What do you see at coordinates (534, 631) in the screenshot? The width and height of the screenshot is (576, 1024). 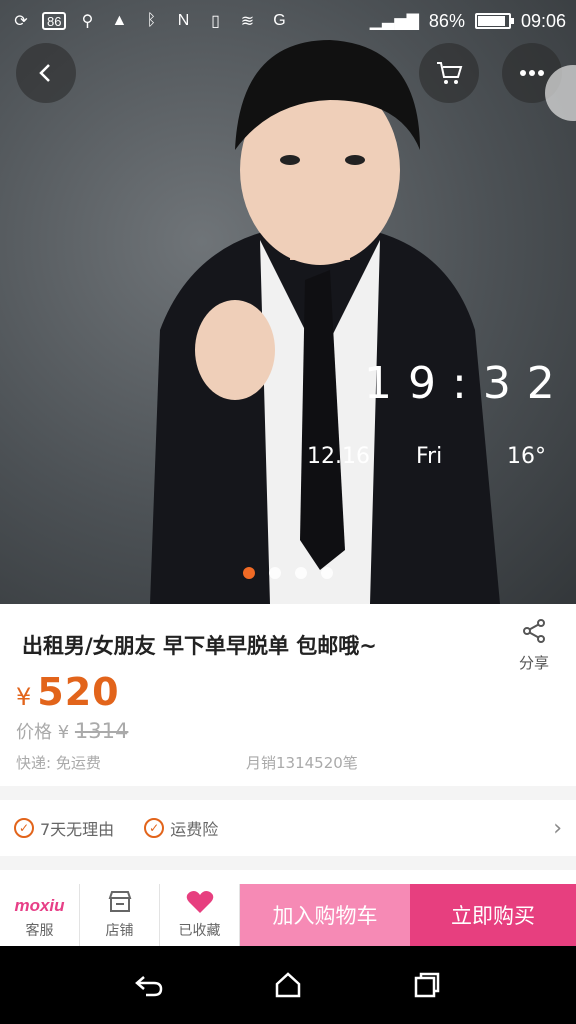 I see `share-icon` at bounding box center [534, 631].